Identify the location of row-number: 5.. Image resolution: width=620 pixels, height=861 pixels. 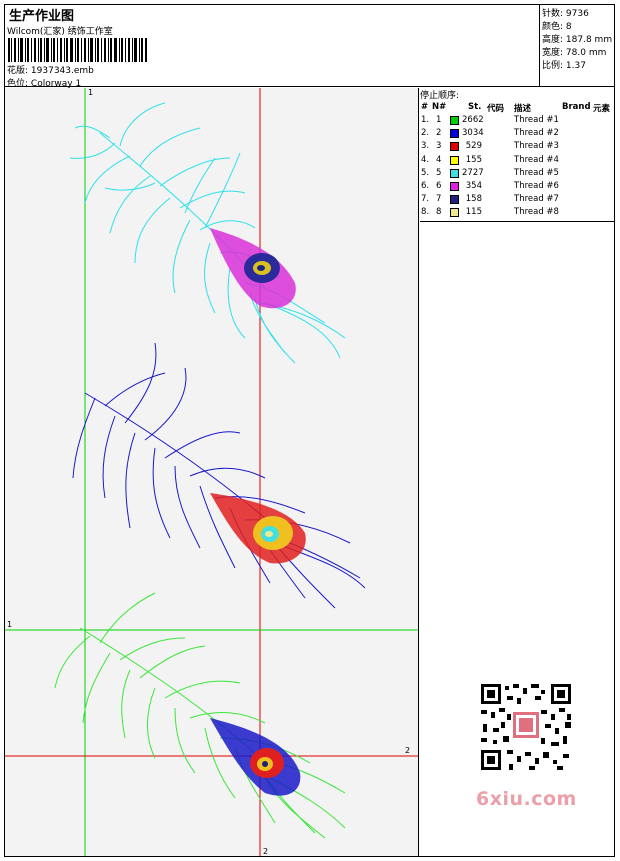
(425, 172).